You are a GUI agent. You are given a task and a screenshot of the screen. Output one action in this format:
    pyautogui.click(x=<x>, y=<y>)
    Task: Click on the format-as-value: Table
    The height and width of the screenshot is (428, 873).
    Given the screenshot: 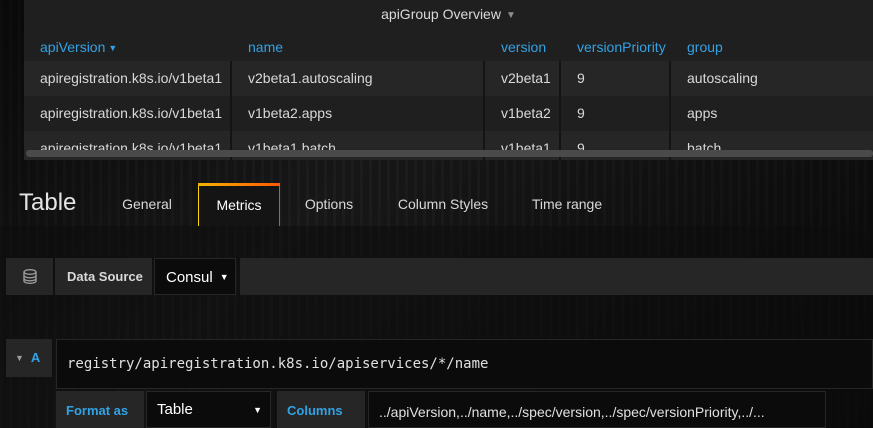 What is the action you would take?
    pyautogui.click(x=175, y=409)
    